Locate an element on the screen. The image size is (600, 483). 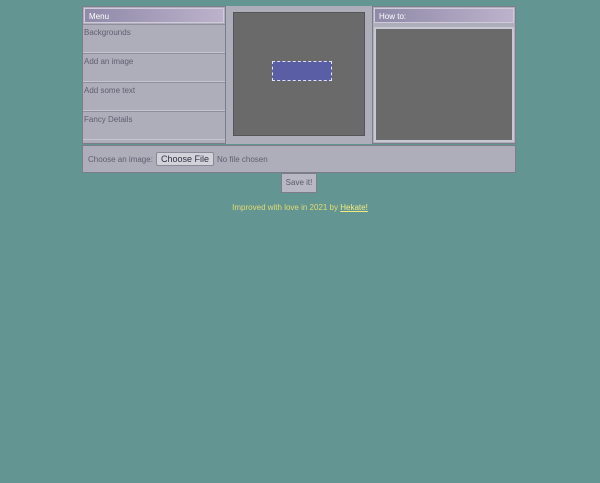
howto-header: How to: is located at coordinates (444, 15).